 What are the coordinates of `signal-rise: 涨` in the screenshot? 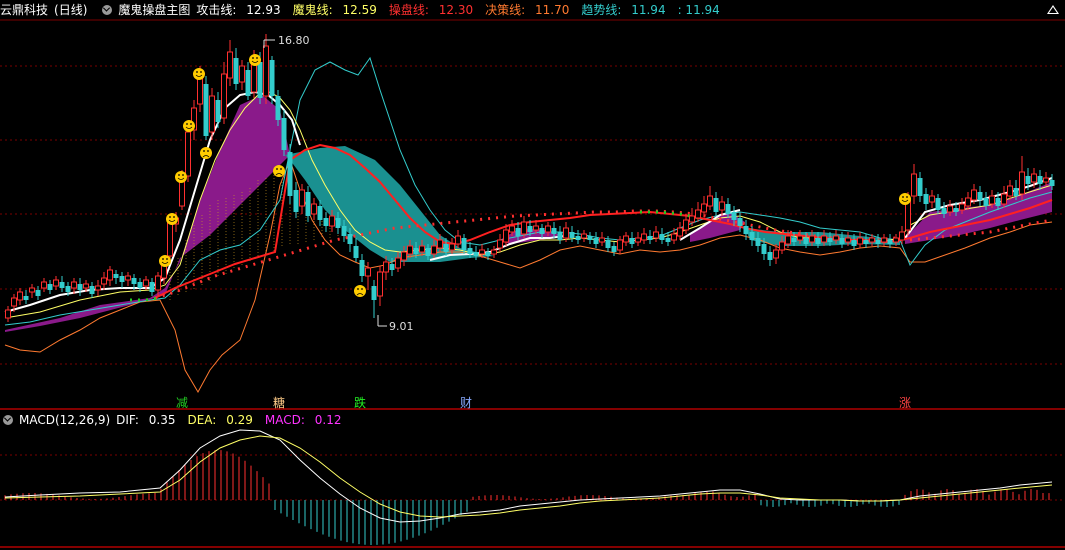 It's located at (905, 402).